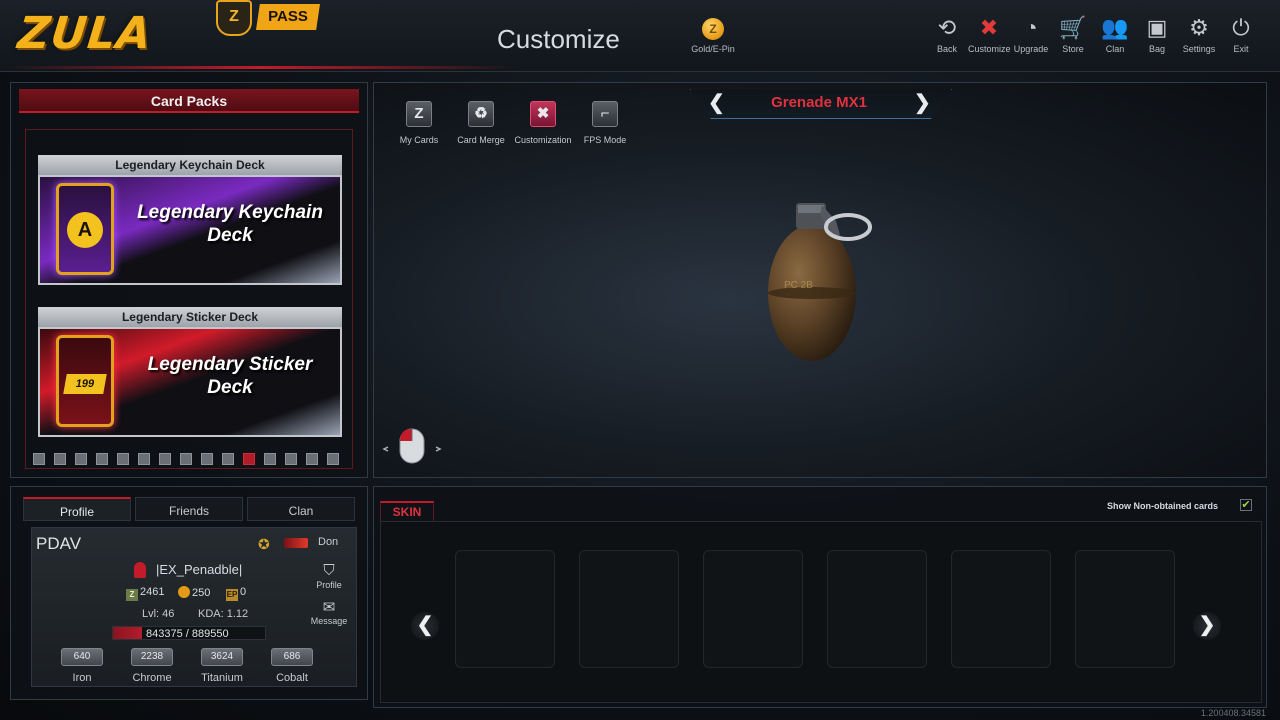 This screenshot has height=720, width=1280. What do you see at coordinates (1115, 49) in the screenshot?
I see `nav-clan-label: Clan` at bounding box center [1115, 49].